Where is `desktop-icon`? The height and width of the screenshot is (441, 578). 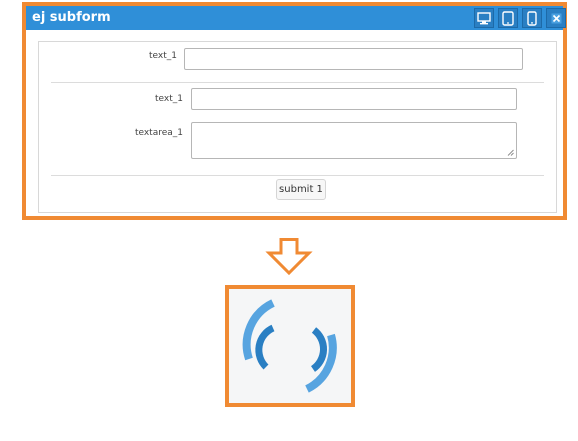 desktop-icon is located at coordinates (484, 17).